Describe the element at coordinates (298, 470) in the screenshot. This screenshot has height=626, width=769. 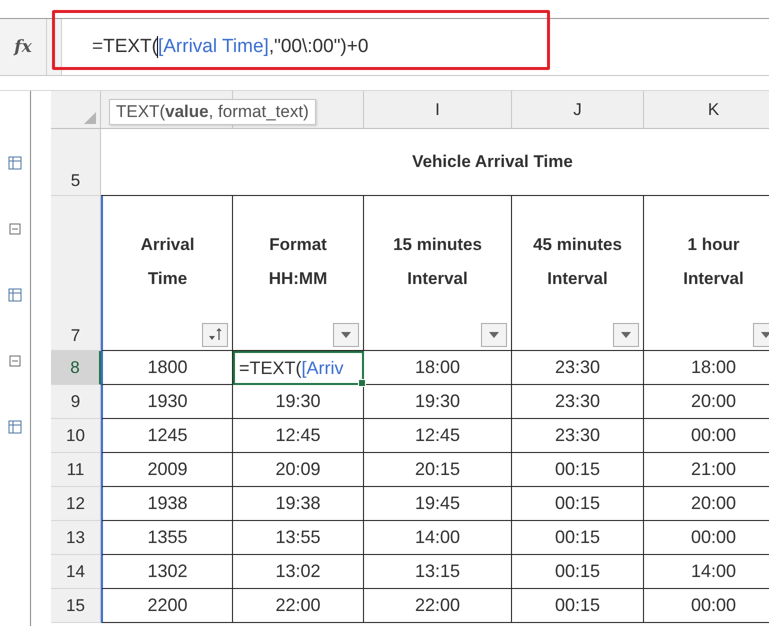
I see `table-cell: 20:09` at that location.